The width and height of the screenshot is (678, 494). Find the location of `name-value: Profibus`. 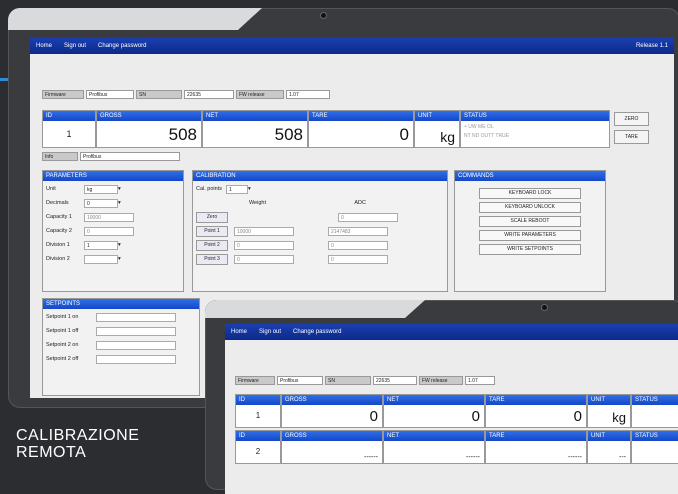

name-value: Profibus is located at coordinates (130, 156).